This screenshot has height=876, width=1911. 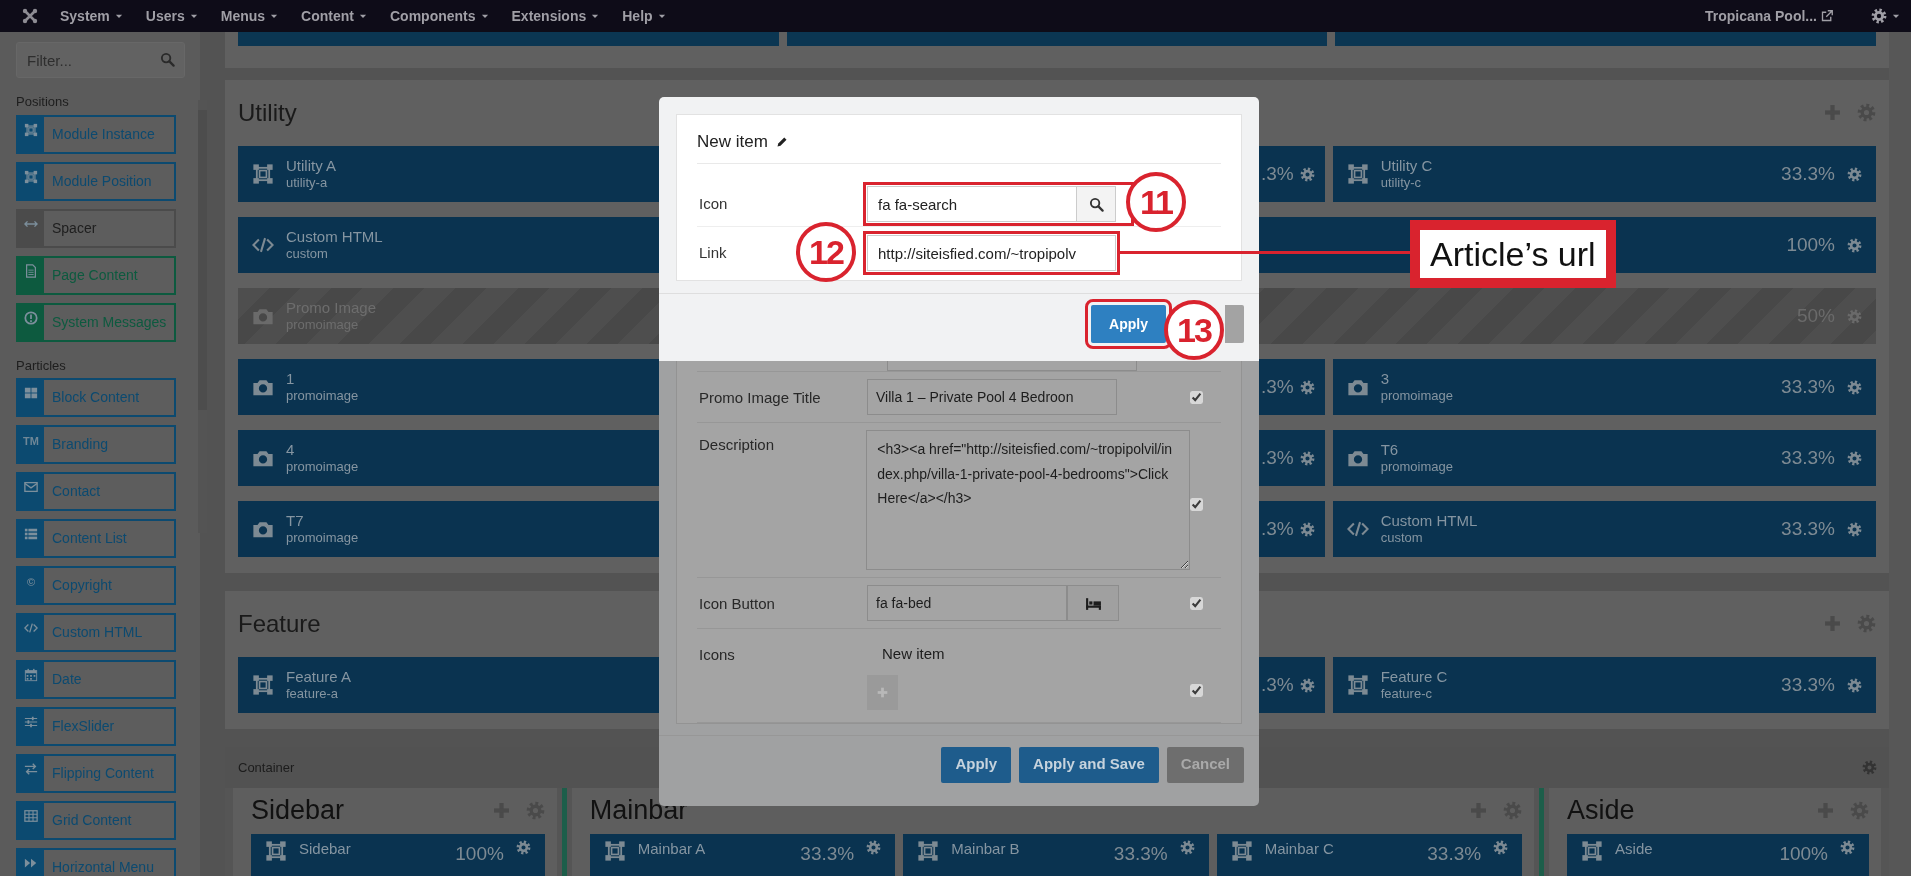 What do you see at coordinates (81, 585) in the screenshot?
I see `item-label: Copyright` at bounding box center [81, 585].